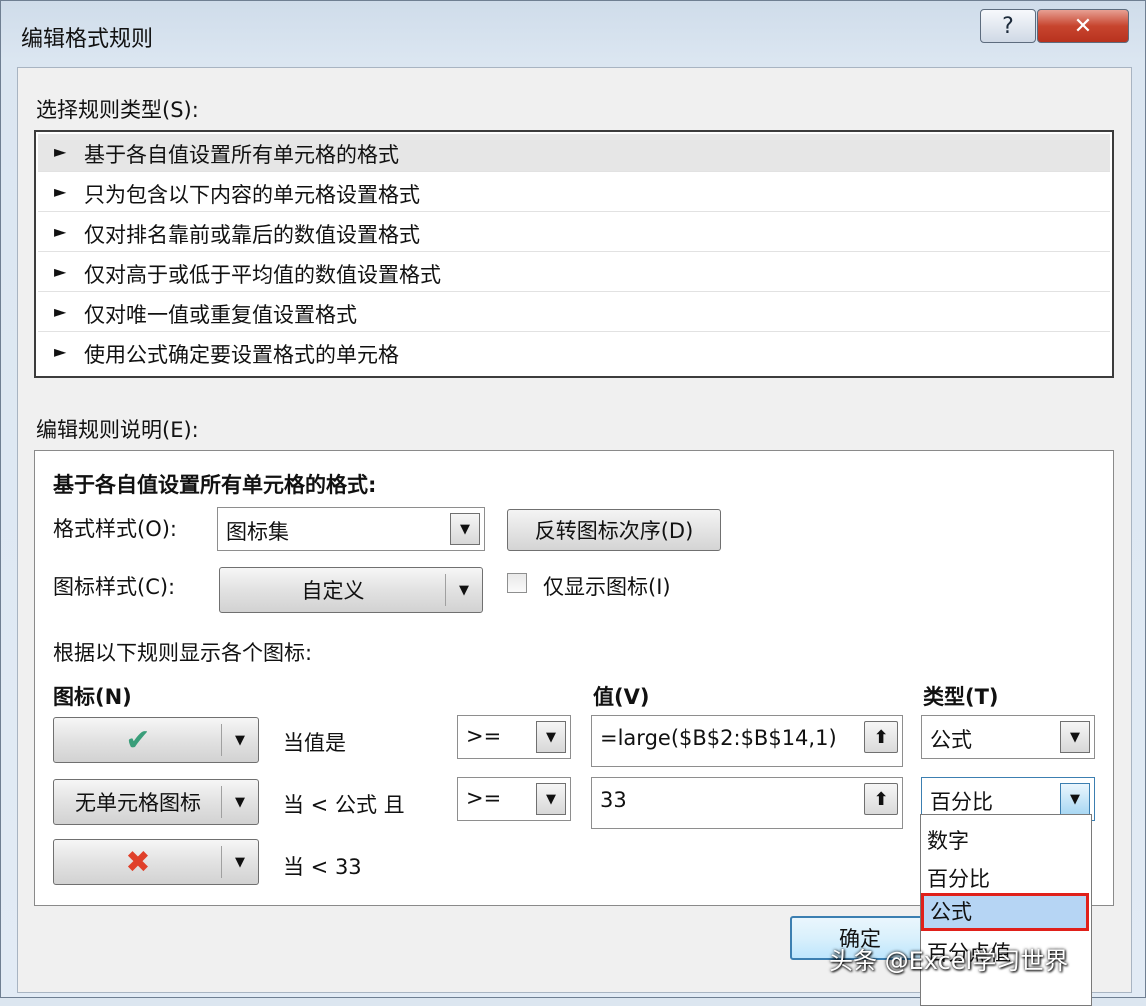 The height and width of the screenshot is (1006, 1146). What do you see at coordinates (351, 529) in the screenshot?
I see `format-style-select: 图标集 ▼` at bounding box center [351, 529].